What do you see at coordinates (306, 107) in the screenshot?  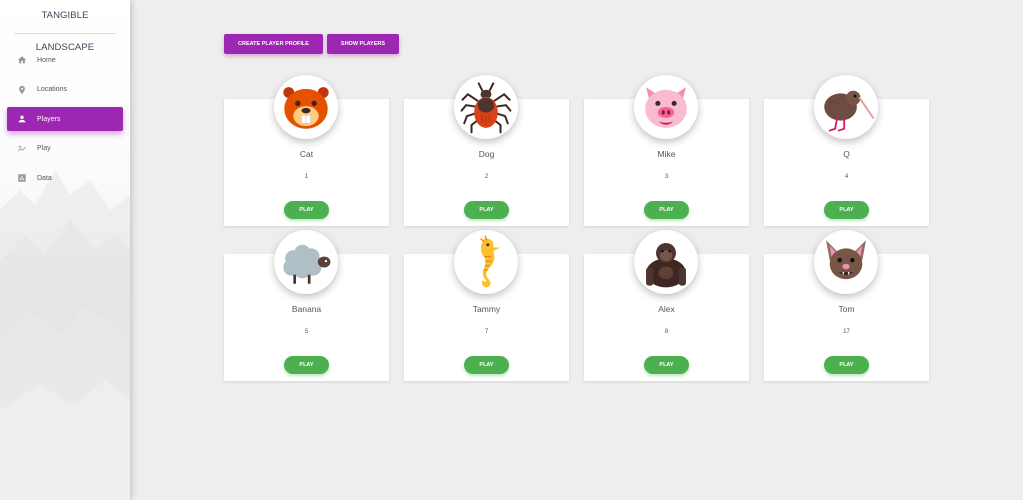 I see `beaver-icon` at bounding box center [306, 107].